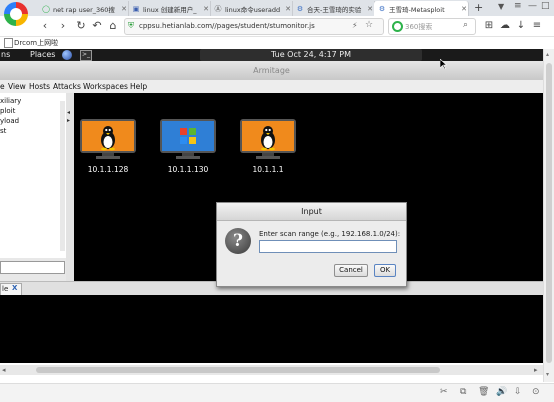 Image resolution: width=554 pixels, height=402 pixels. What do you see at coordinates (16, 14) in the screenshot?
I see `360-browser-logo` at bounding box center [16, 14].